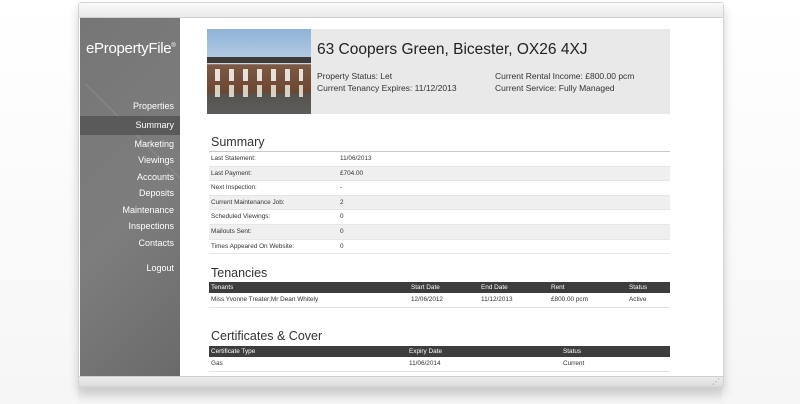  I want to click on summary-label: Last Statement:, so click(233, 158).